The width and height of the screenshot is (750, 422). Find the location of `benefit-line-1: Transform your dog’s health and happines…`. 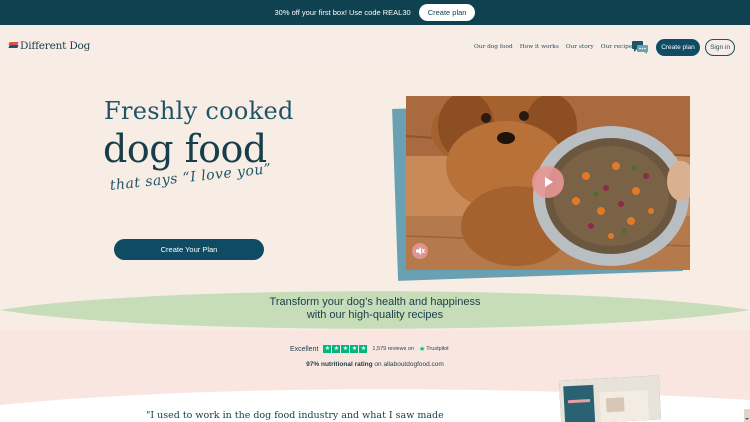

benefit-line-1: Transform your dog’s health and happines… is located at coordinates (375, 302).